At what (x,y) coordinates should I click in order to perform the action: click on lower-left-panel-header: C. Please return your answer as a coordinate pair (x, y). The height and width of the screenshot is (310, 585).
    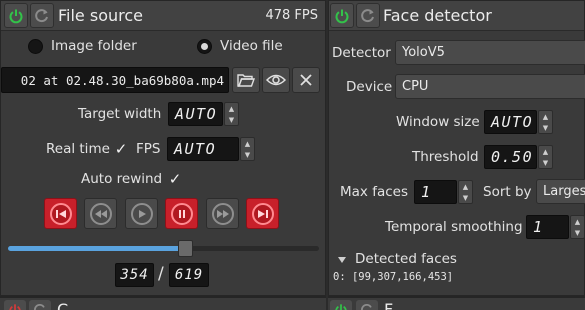
    Looking at the image, I should click on (163, 303).